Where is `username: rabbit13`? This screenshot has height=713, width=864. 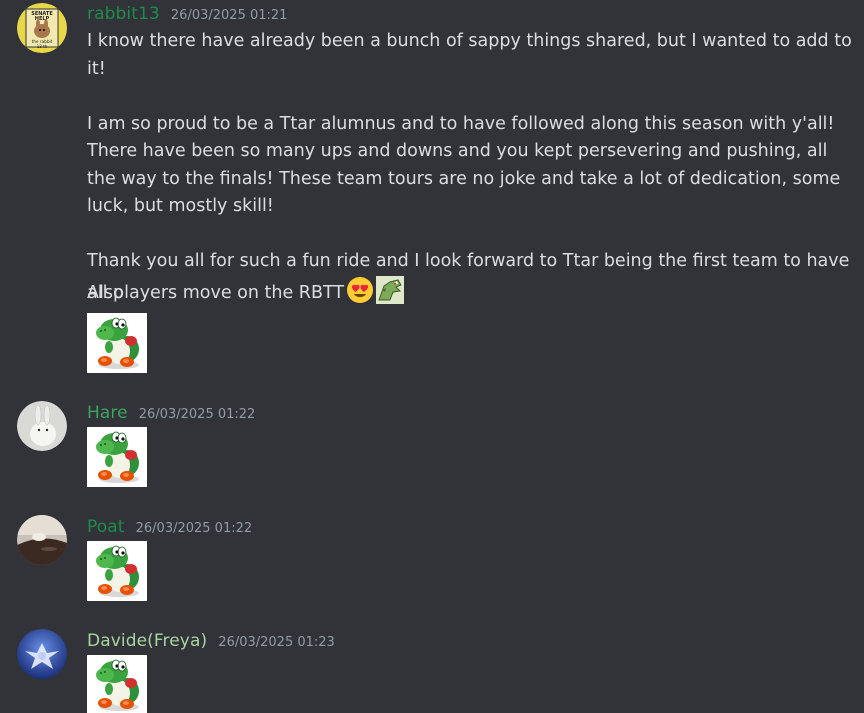
username: rabbit13 is located at coordinates (123, 14).